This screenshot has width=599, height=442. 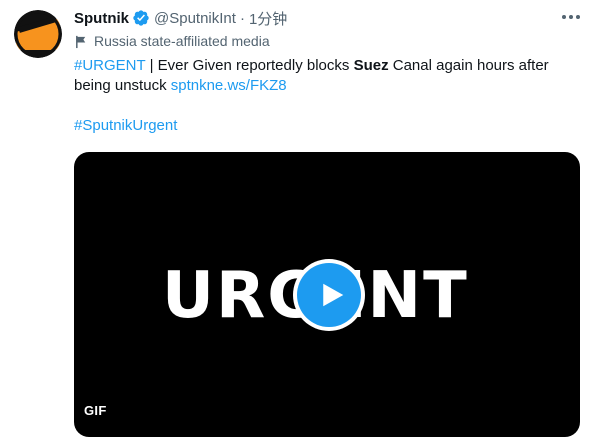 I want to click on state-affiliation-label: Russia state-affiliated media, so click(x=172, y=41).